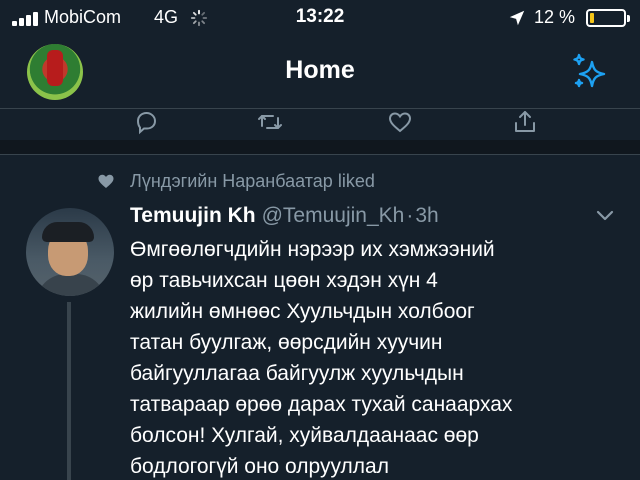 This screenshot has height=480, width=640. I want to click on tweet-time: 3h, so click(426, 215).